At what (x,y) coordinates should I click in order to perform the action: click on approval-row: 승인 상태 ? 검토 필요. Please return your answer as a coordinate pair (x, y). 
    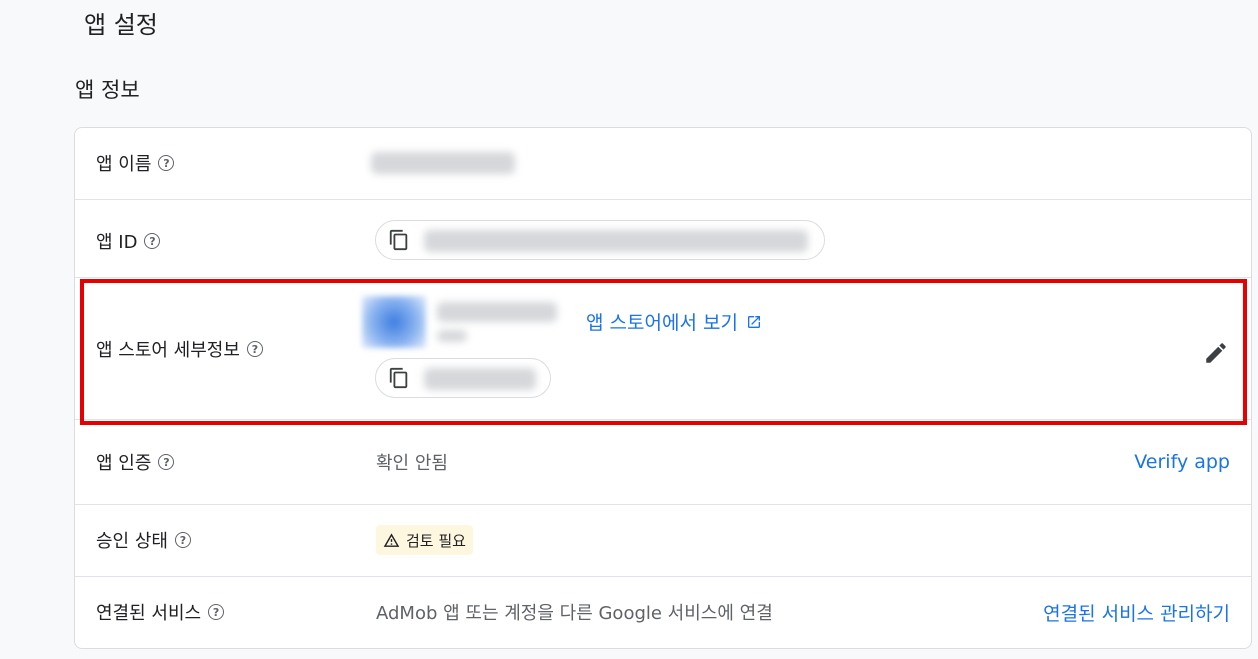
    Looking at the image, I should click on (663, 541).